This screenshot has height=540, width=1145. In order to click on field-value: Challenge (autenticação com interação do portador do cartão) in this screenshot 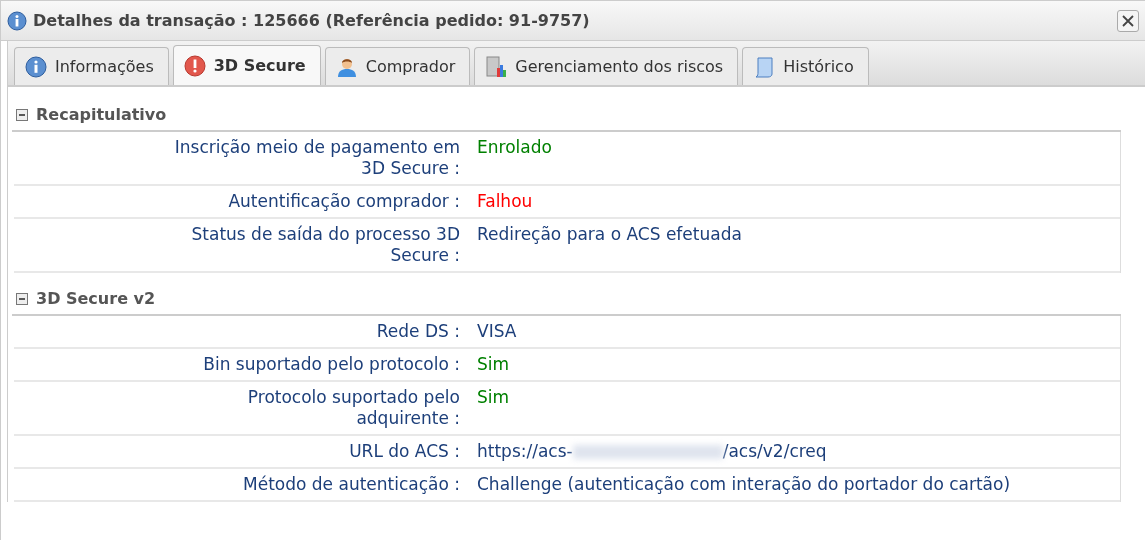, I will do `click(743, 484)`.